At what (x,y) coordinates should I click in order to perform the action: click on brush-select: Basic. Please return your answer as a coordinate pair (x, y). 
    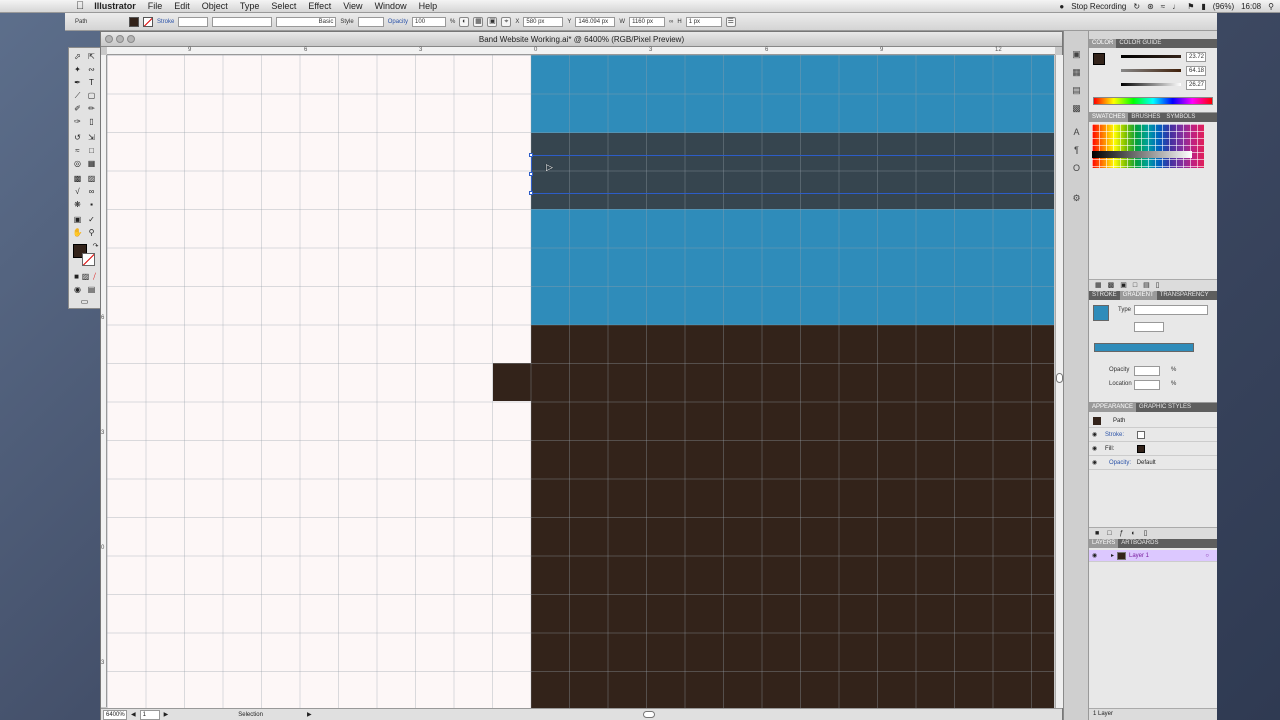
    Looking at the image, I should click on (306, 21).